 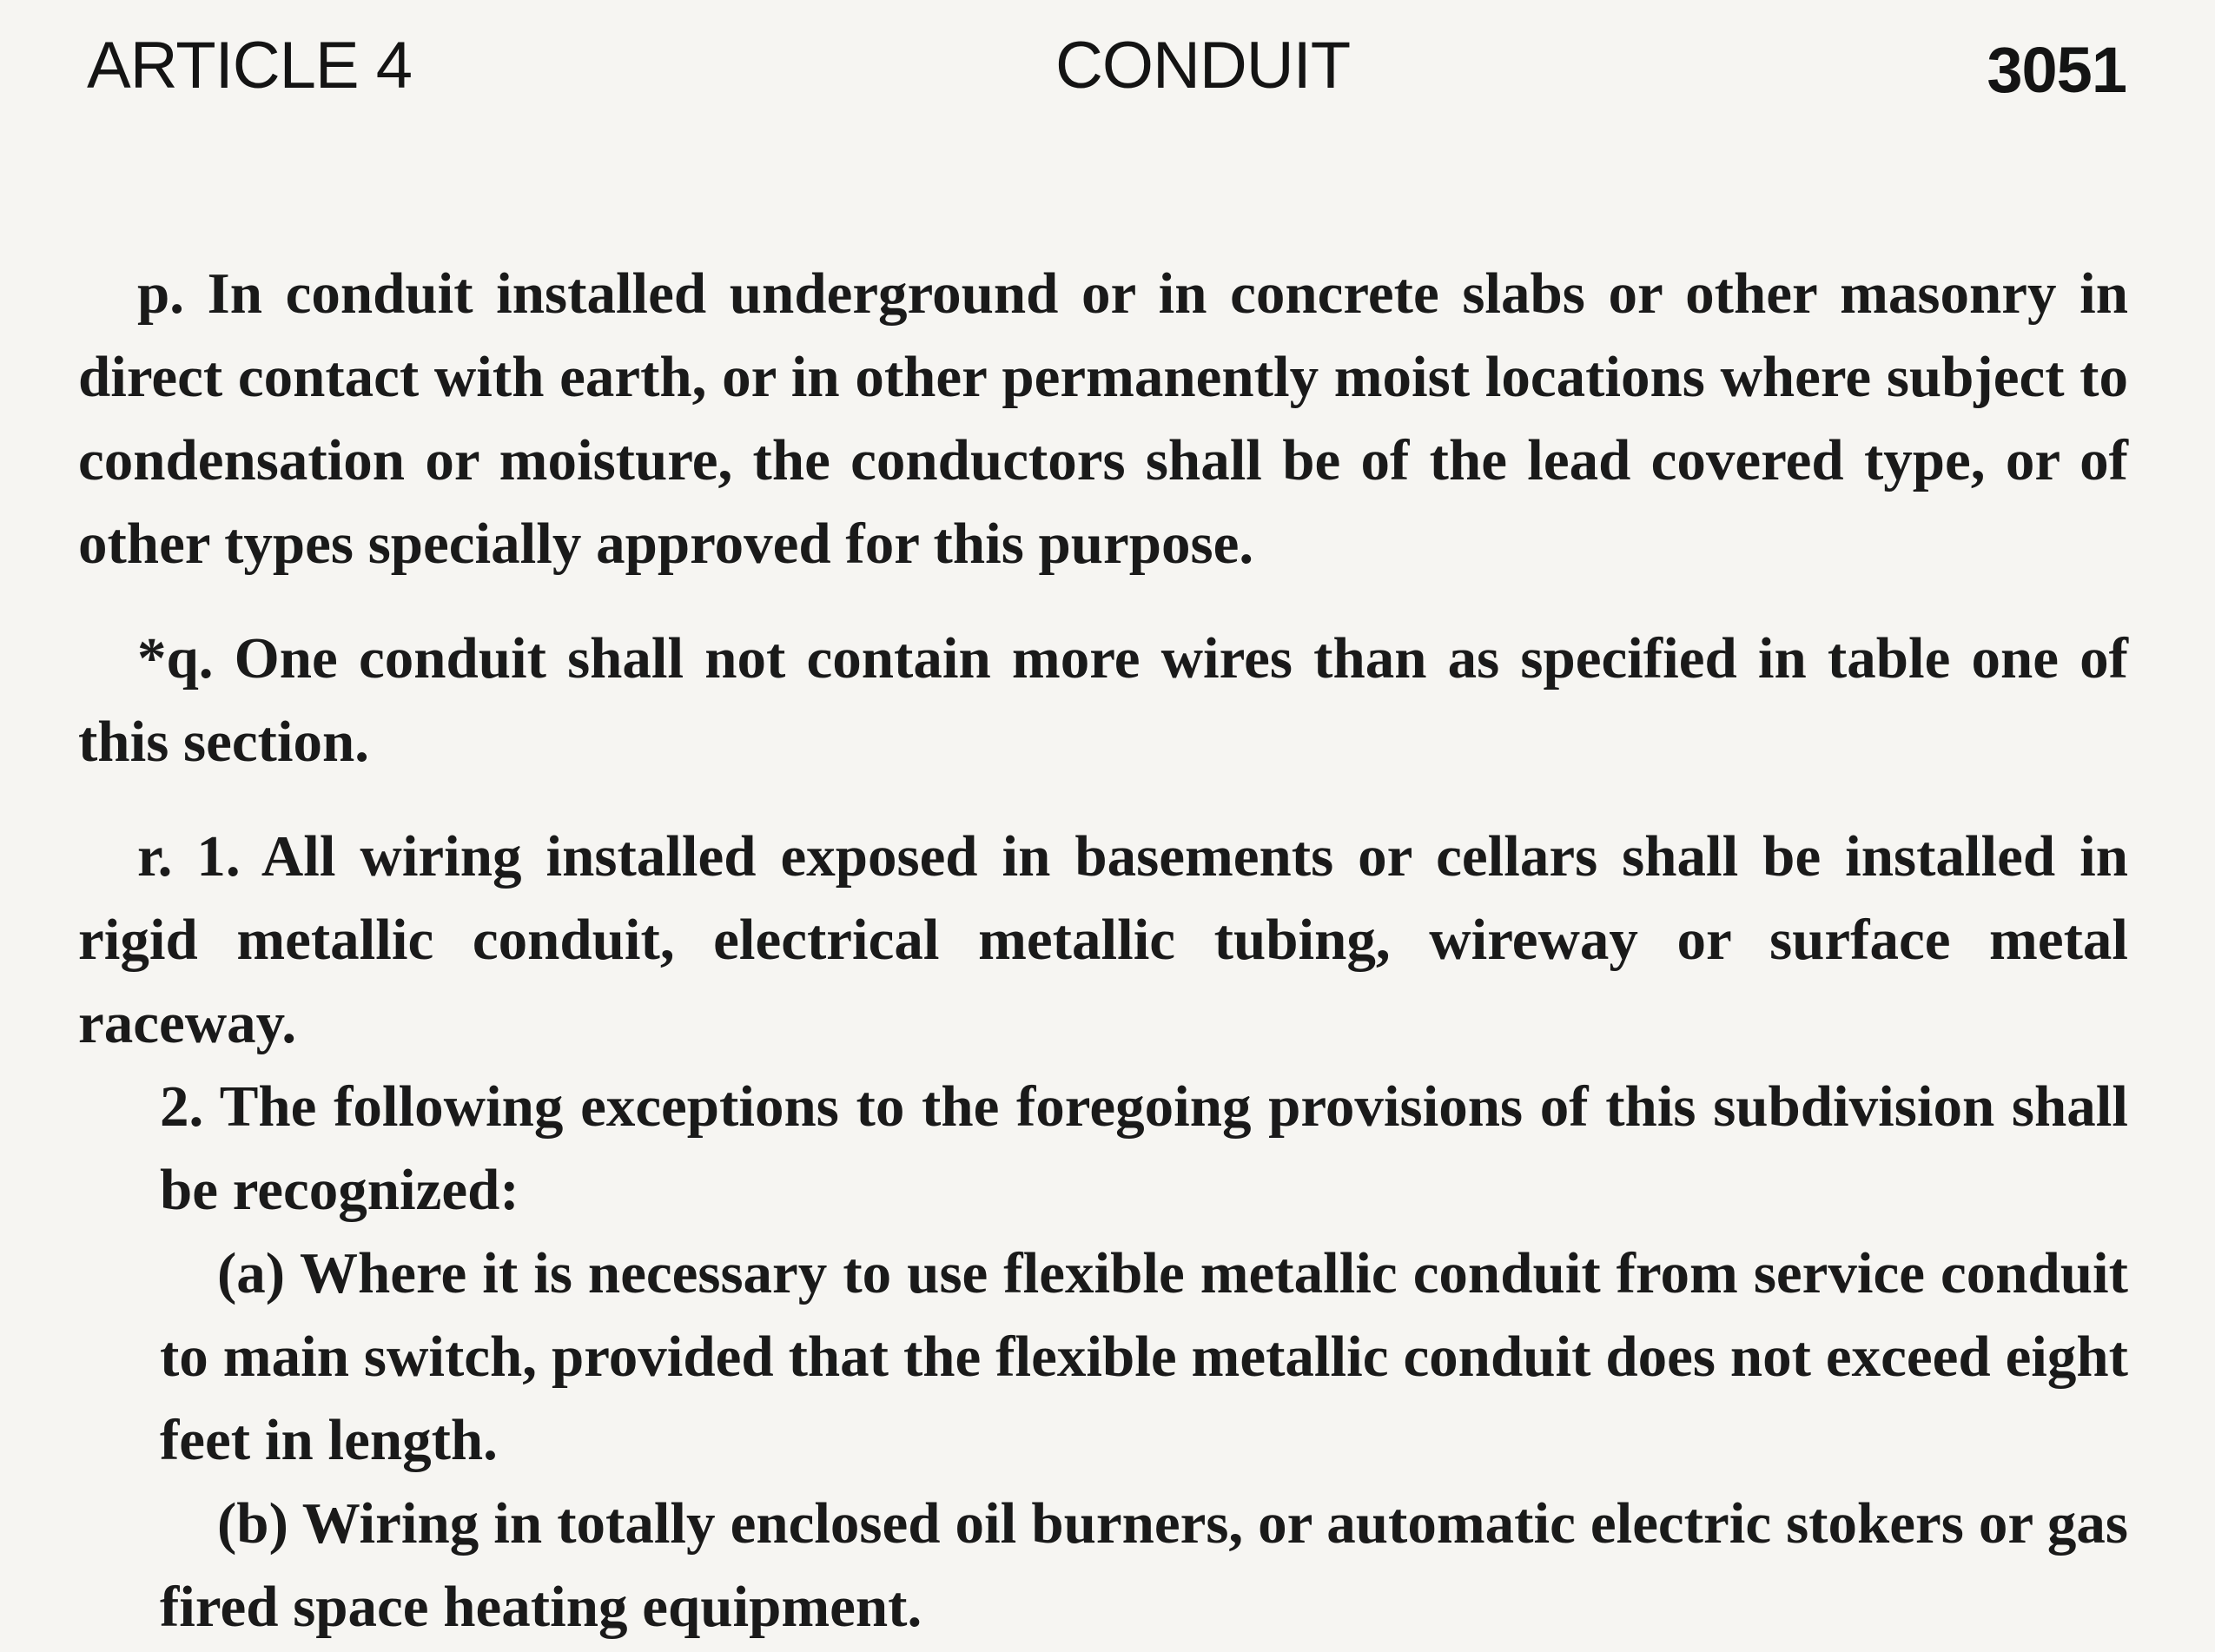 What do you see at coordinates (1203, 65) in the screenshot?
I see `section-title: CONDUIT` at bounding box center [1203, 65].